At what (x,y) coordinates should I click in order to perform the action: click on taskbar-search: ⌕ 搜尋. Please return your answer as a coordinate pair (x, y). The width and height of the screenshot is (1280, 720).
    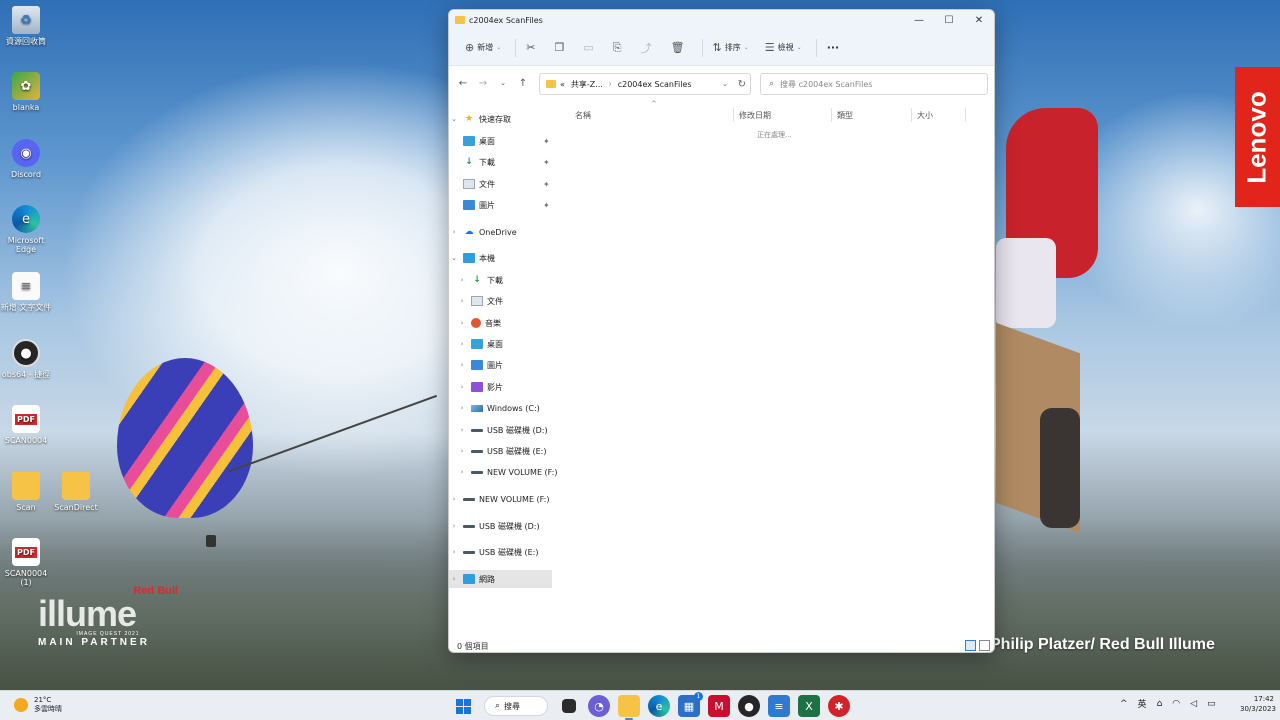
    Looking at the image, I should click on (516, 706).